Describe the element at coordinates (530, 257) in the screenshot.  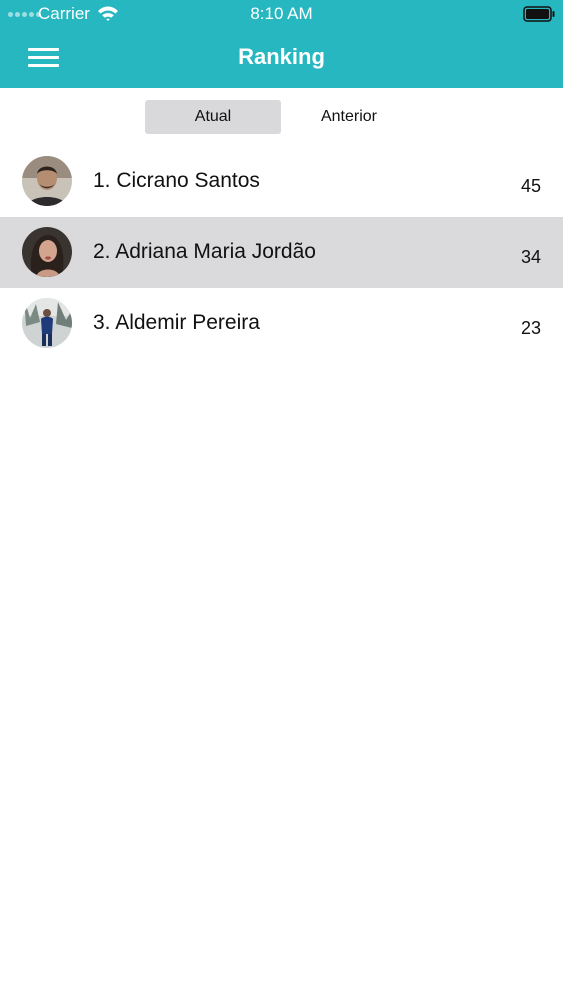
I see `ranking-score: 34` at that location.